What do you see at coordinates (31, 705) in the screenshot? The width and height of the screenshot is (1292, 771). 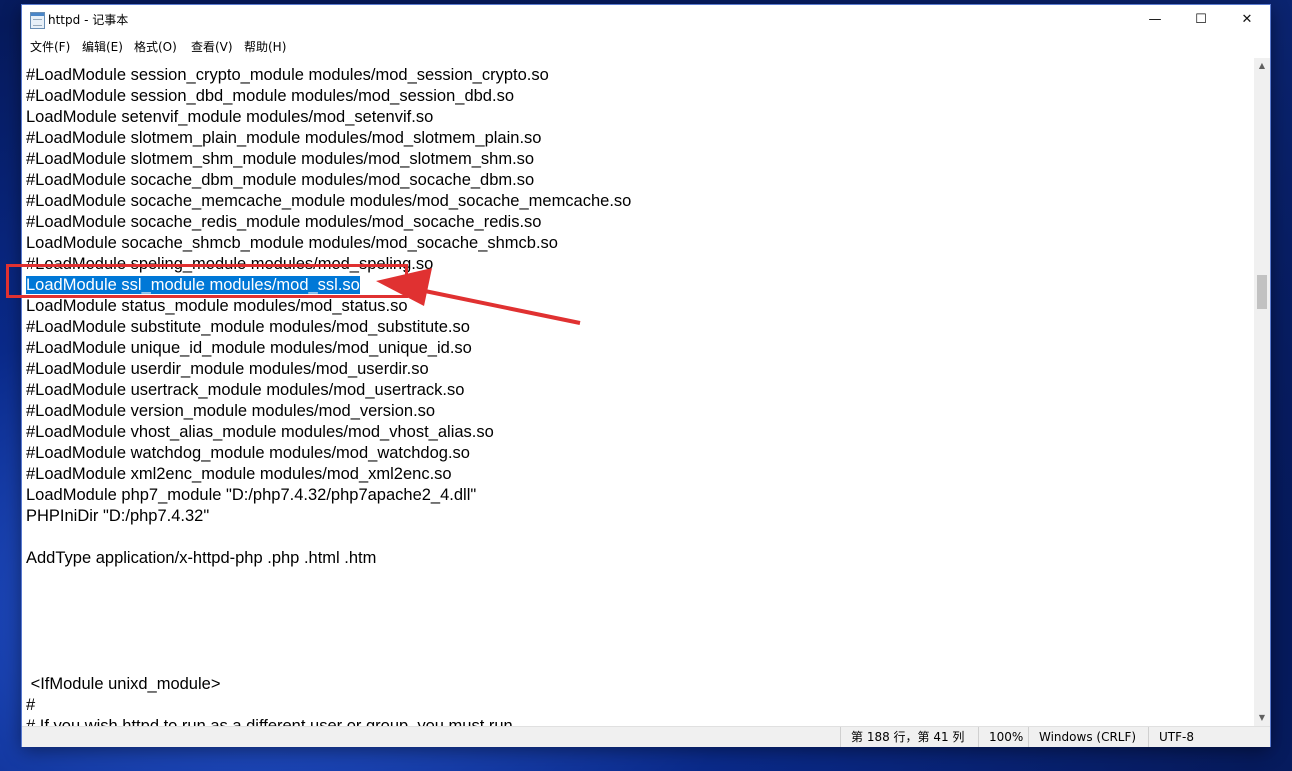 I see `editor-line: #` at bounding box center [31, 705].